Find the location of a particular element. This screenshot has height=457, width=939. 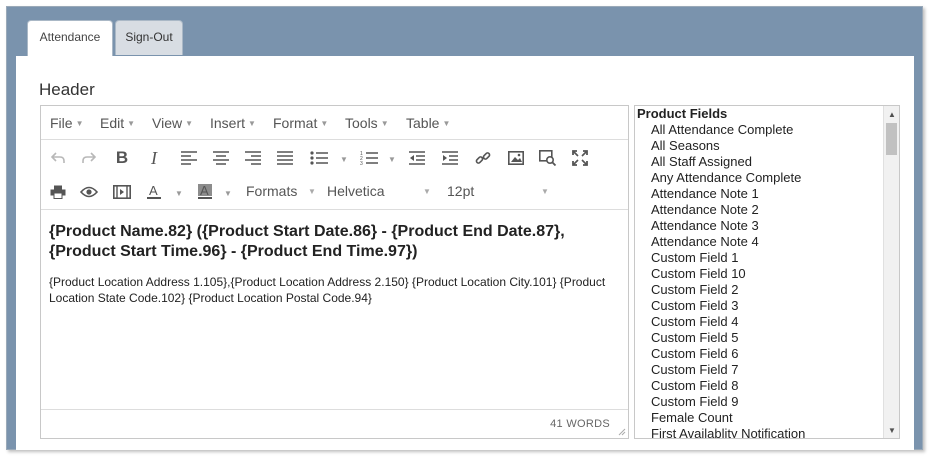

italic-icon: I is located at coordinates (154, 158).